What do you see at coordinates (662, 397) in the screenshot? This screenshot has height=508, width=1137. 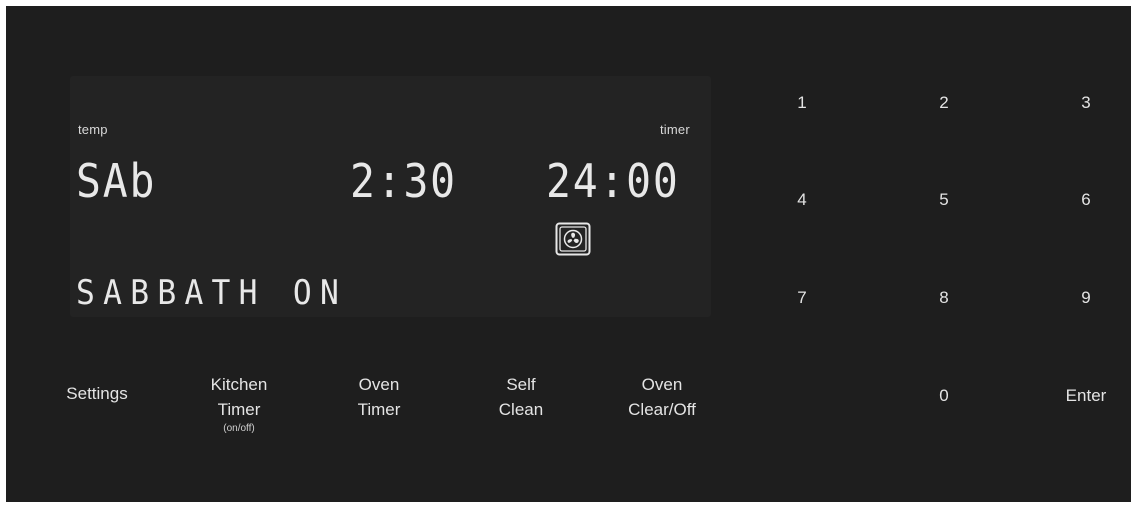 I see `oven-clear-off-key: Oven Clear/Off` at bounding box center [662, 397].